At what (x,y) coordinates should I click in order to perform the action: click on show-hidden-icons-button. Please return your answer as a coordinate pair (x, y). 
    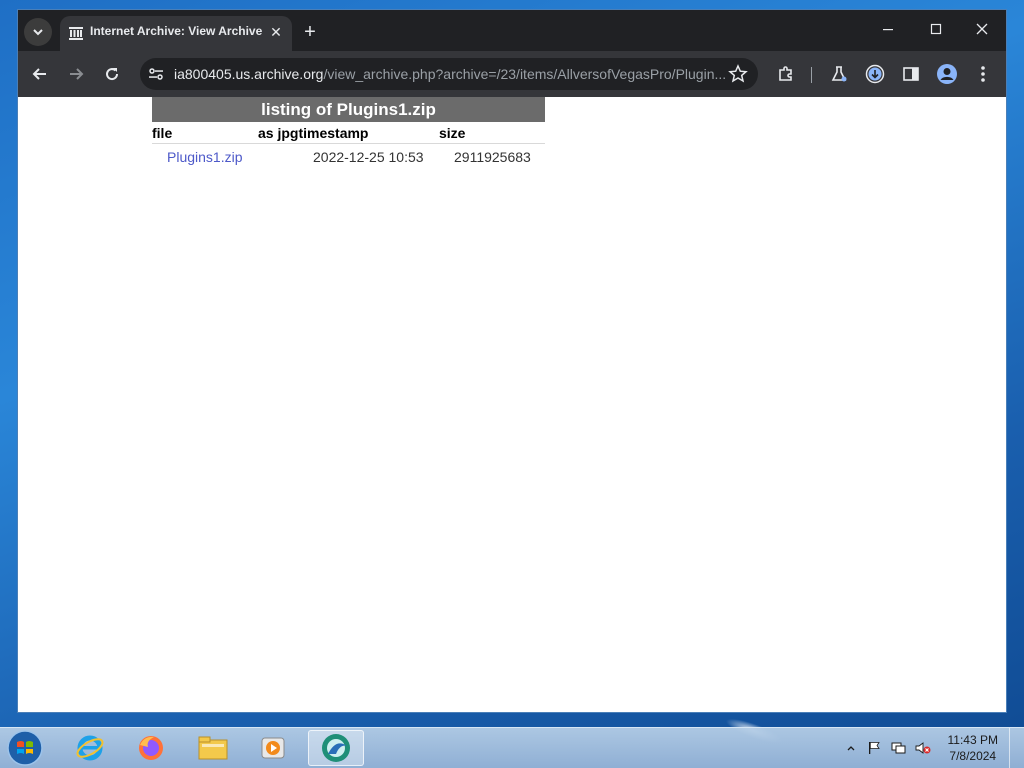
    Looking at the image, I should click on (851, 748).